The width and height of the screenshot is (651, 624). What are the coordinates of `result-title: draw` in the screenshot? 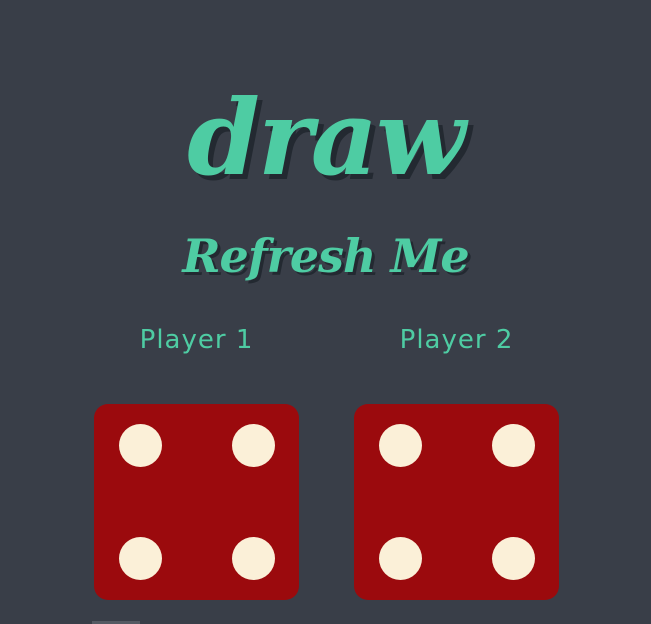 It's located at (326, 137).